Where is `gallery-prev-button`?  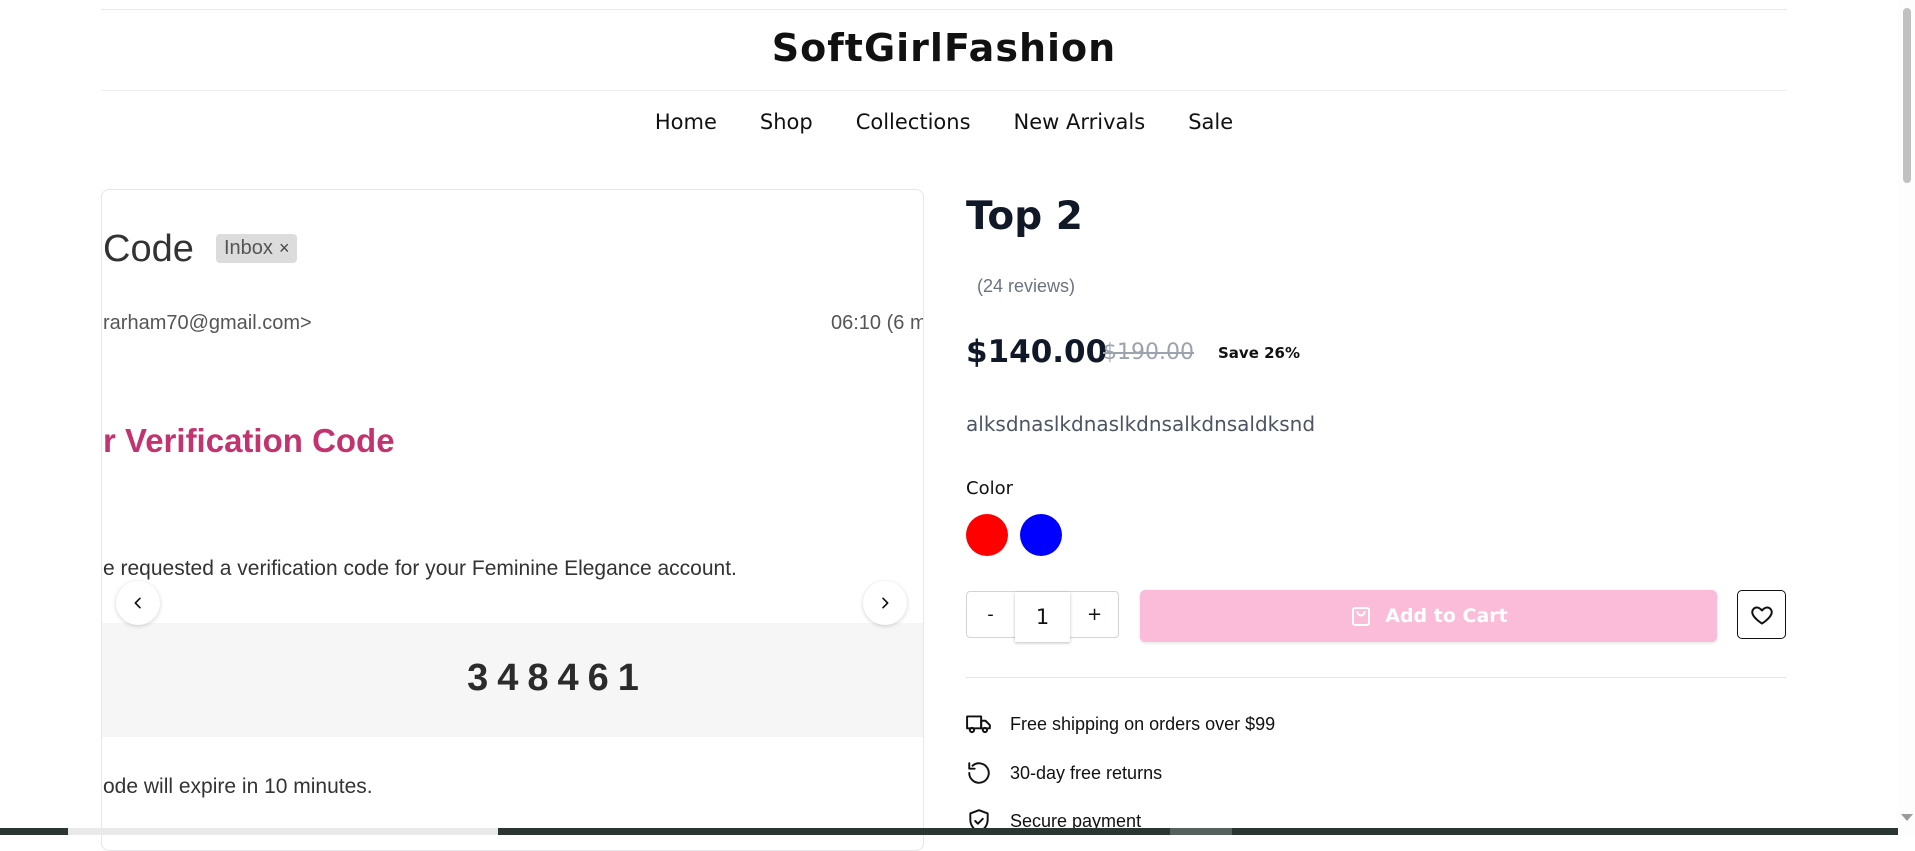 gallery-prev-button is located at coordinates (138, 603).